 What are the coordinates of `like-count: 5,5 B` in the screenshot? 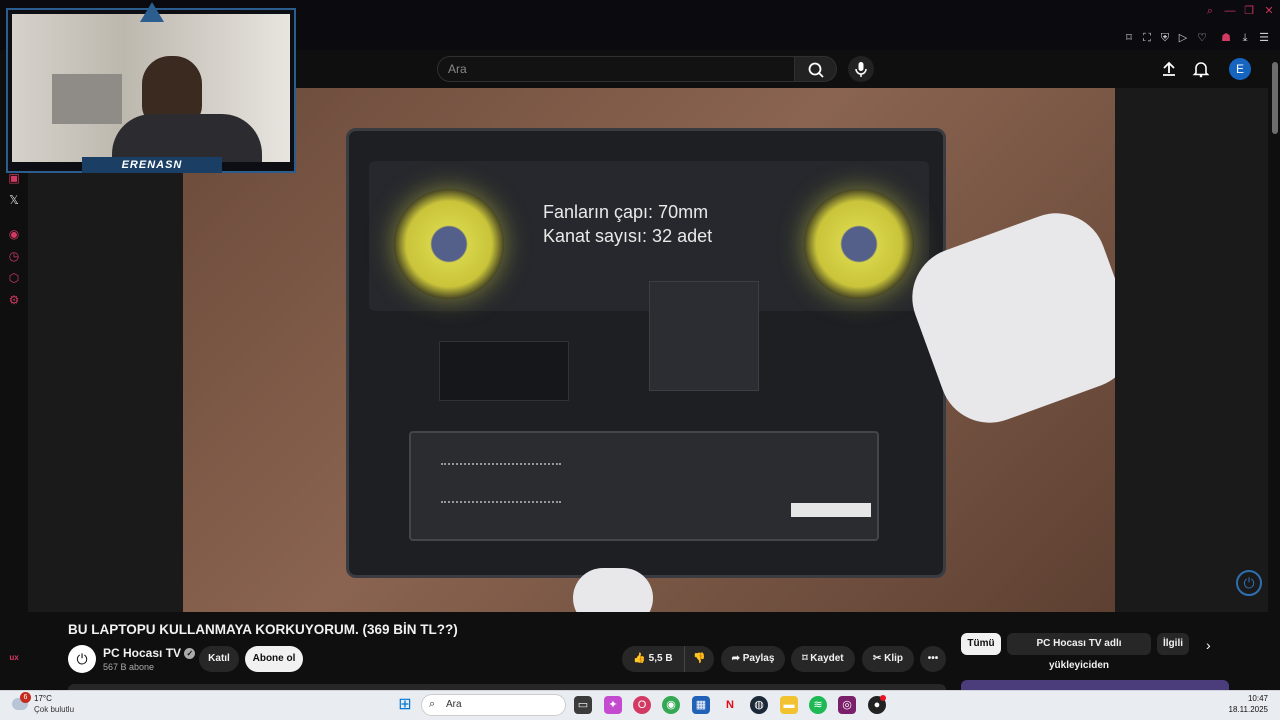 It's located at (660, 658).